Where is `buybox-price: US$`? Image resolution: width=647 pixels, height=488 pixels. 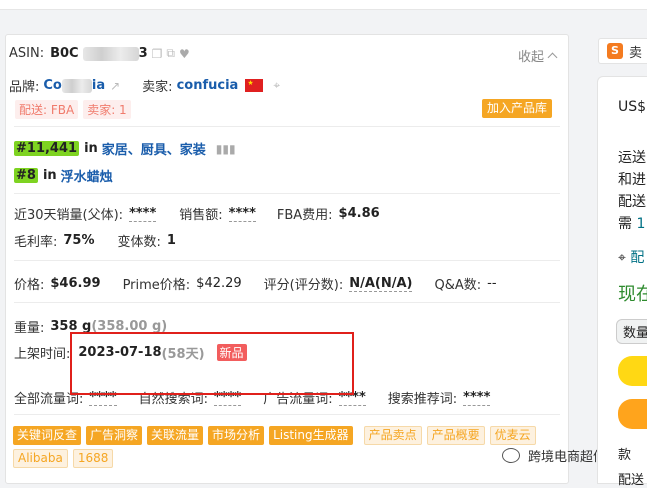 buybox-price: US$ is located at coordinates (632, 107).